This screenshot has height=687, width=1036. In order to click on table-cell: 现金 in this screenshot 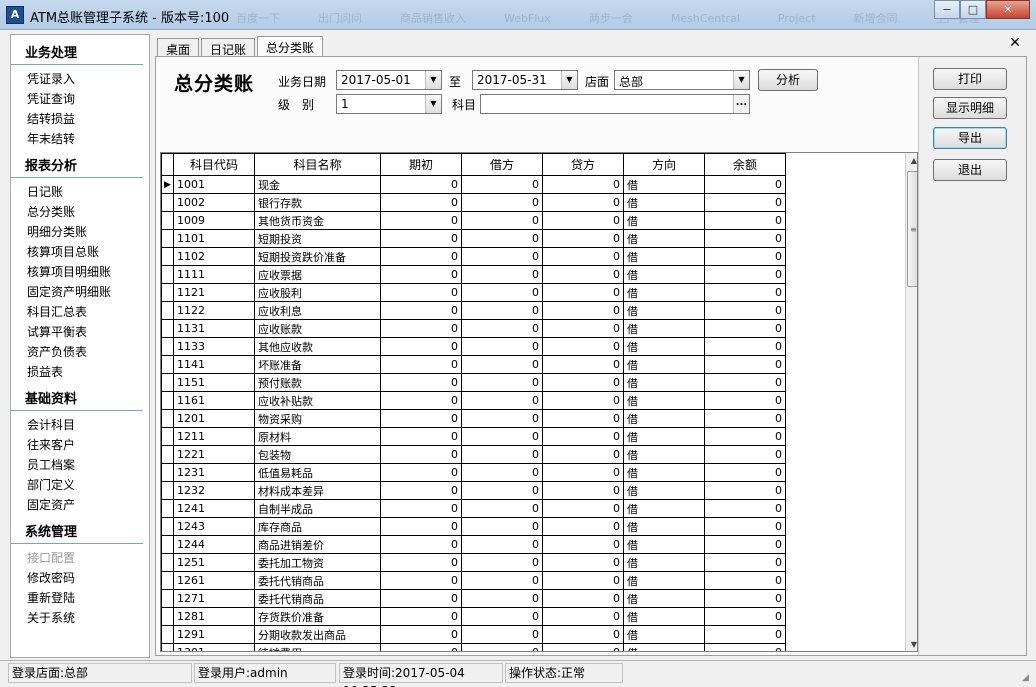, I will do `click(317, 184)`.